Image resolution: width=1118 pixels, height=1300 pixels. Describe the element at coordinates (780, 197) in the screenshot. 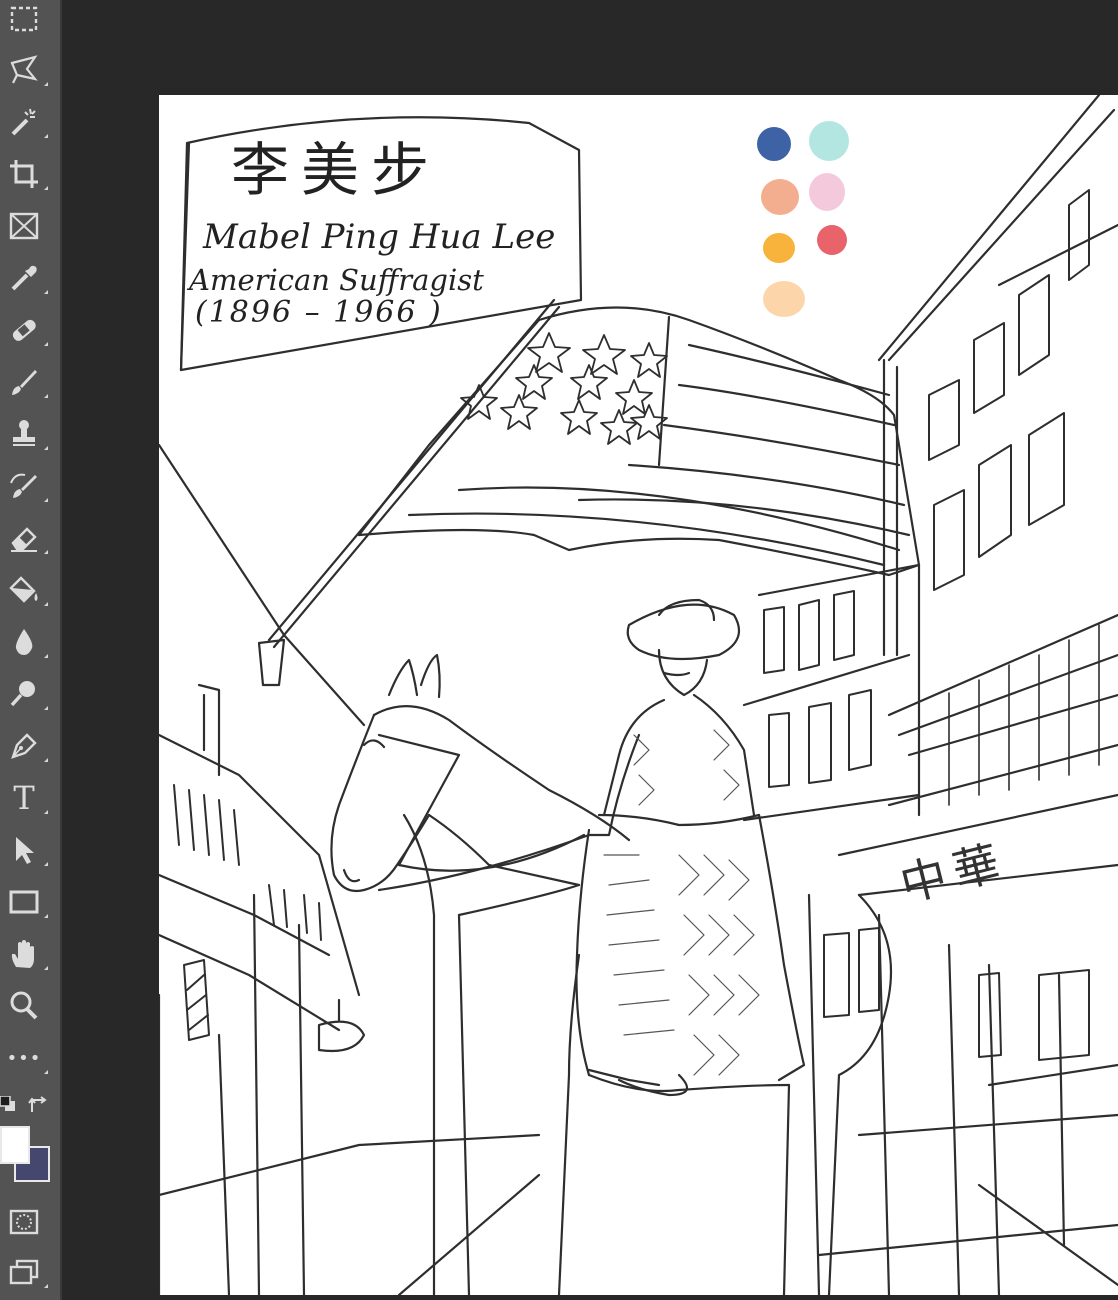

I see `palette-swatch-peach` at that location.